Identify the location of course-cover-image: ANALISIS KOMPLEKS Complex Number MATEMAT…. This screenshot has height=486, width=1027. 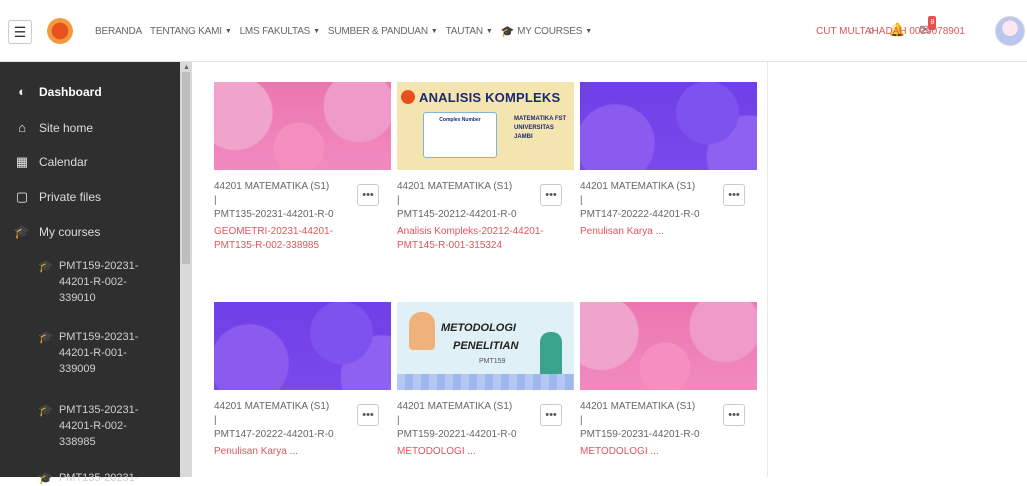
(485, 126).